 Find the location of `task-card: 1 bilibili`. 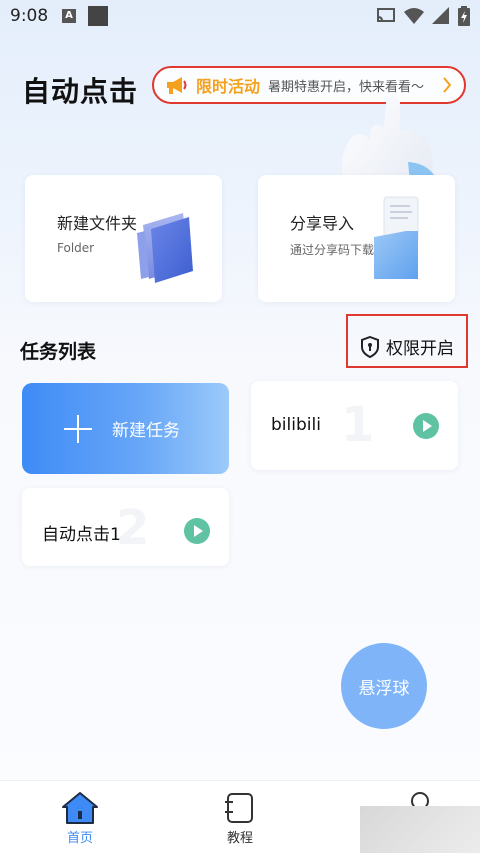

task-card: 1 bilibili is located at coordinates (354, 425).